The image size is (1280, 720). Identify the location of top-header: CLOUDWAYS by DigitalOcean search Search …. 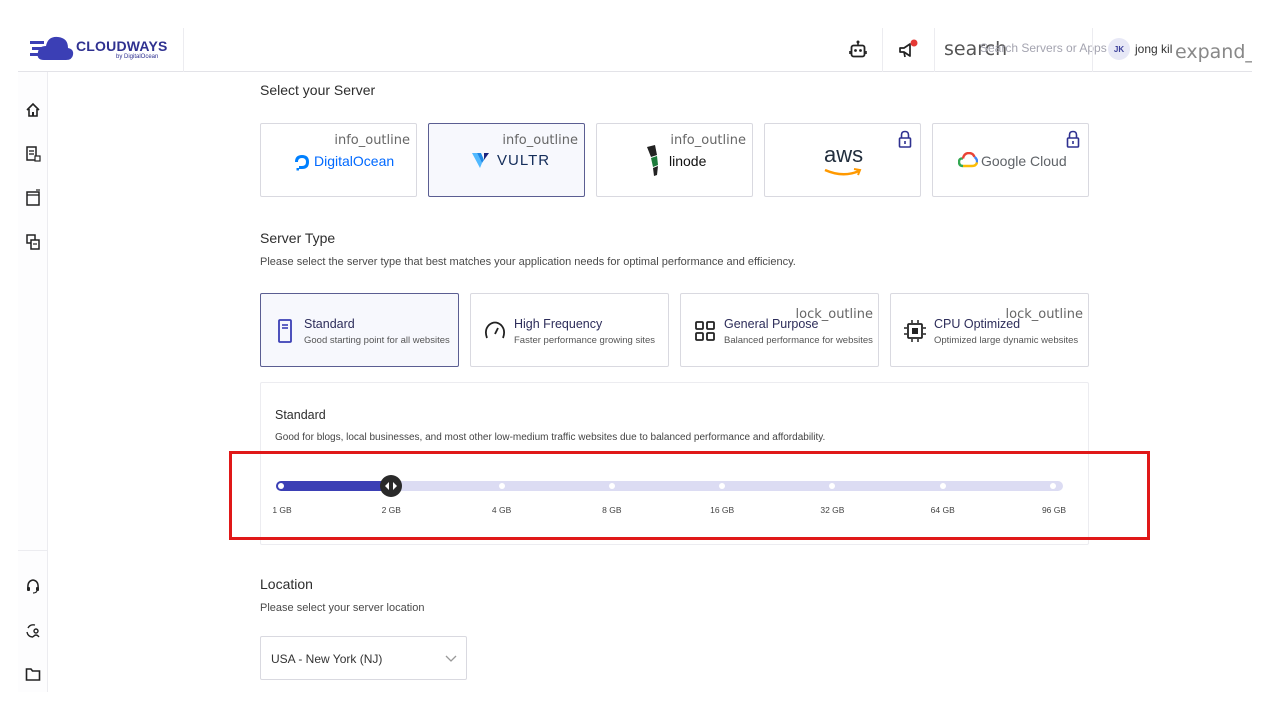
(635, 50).